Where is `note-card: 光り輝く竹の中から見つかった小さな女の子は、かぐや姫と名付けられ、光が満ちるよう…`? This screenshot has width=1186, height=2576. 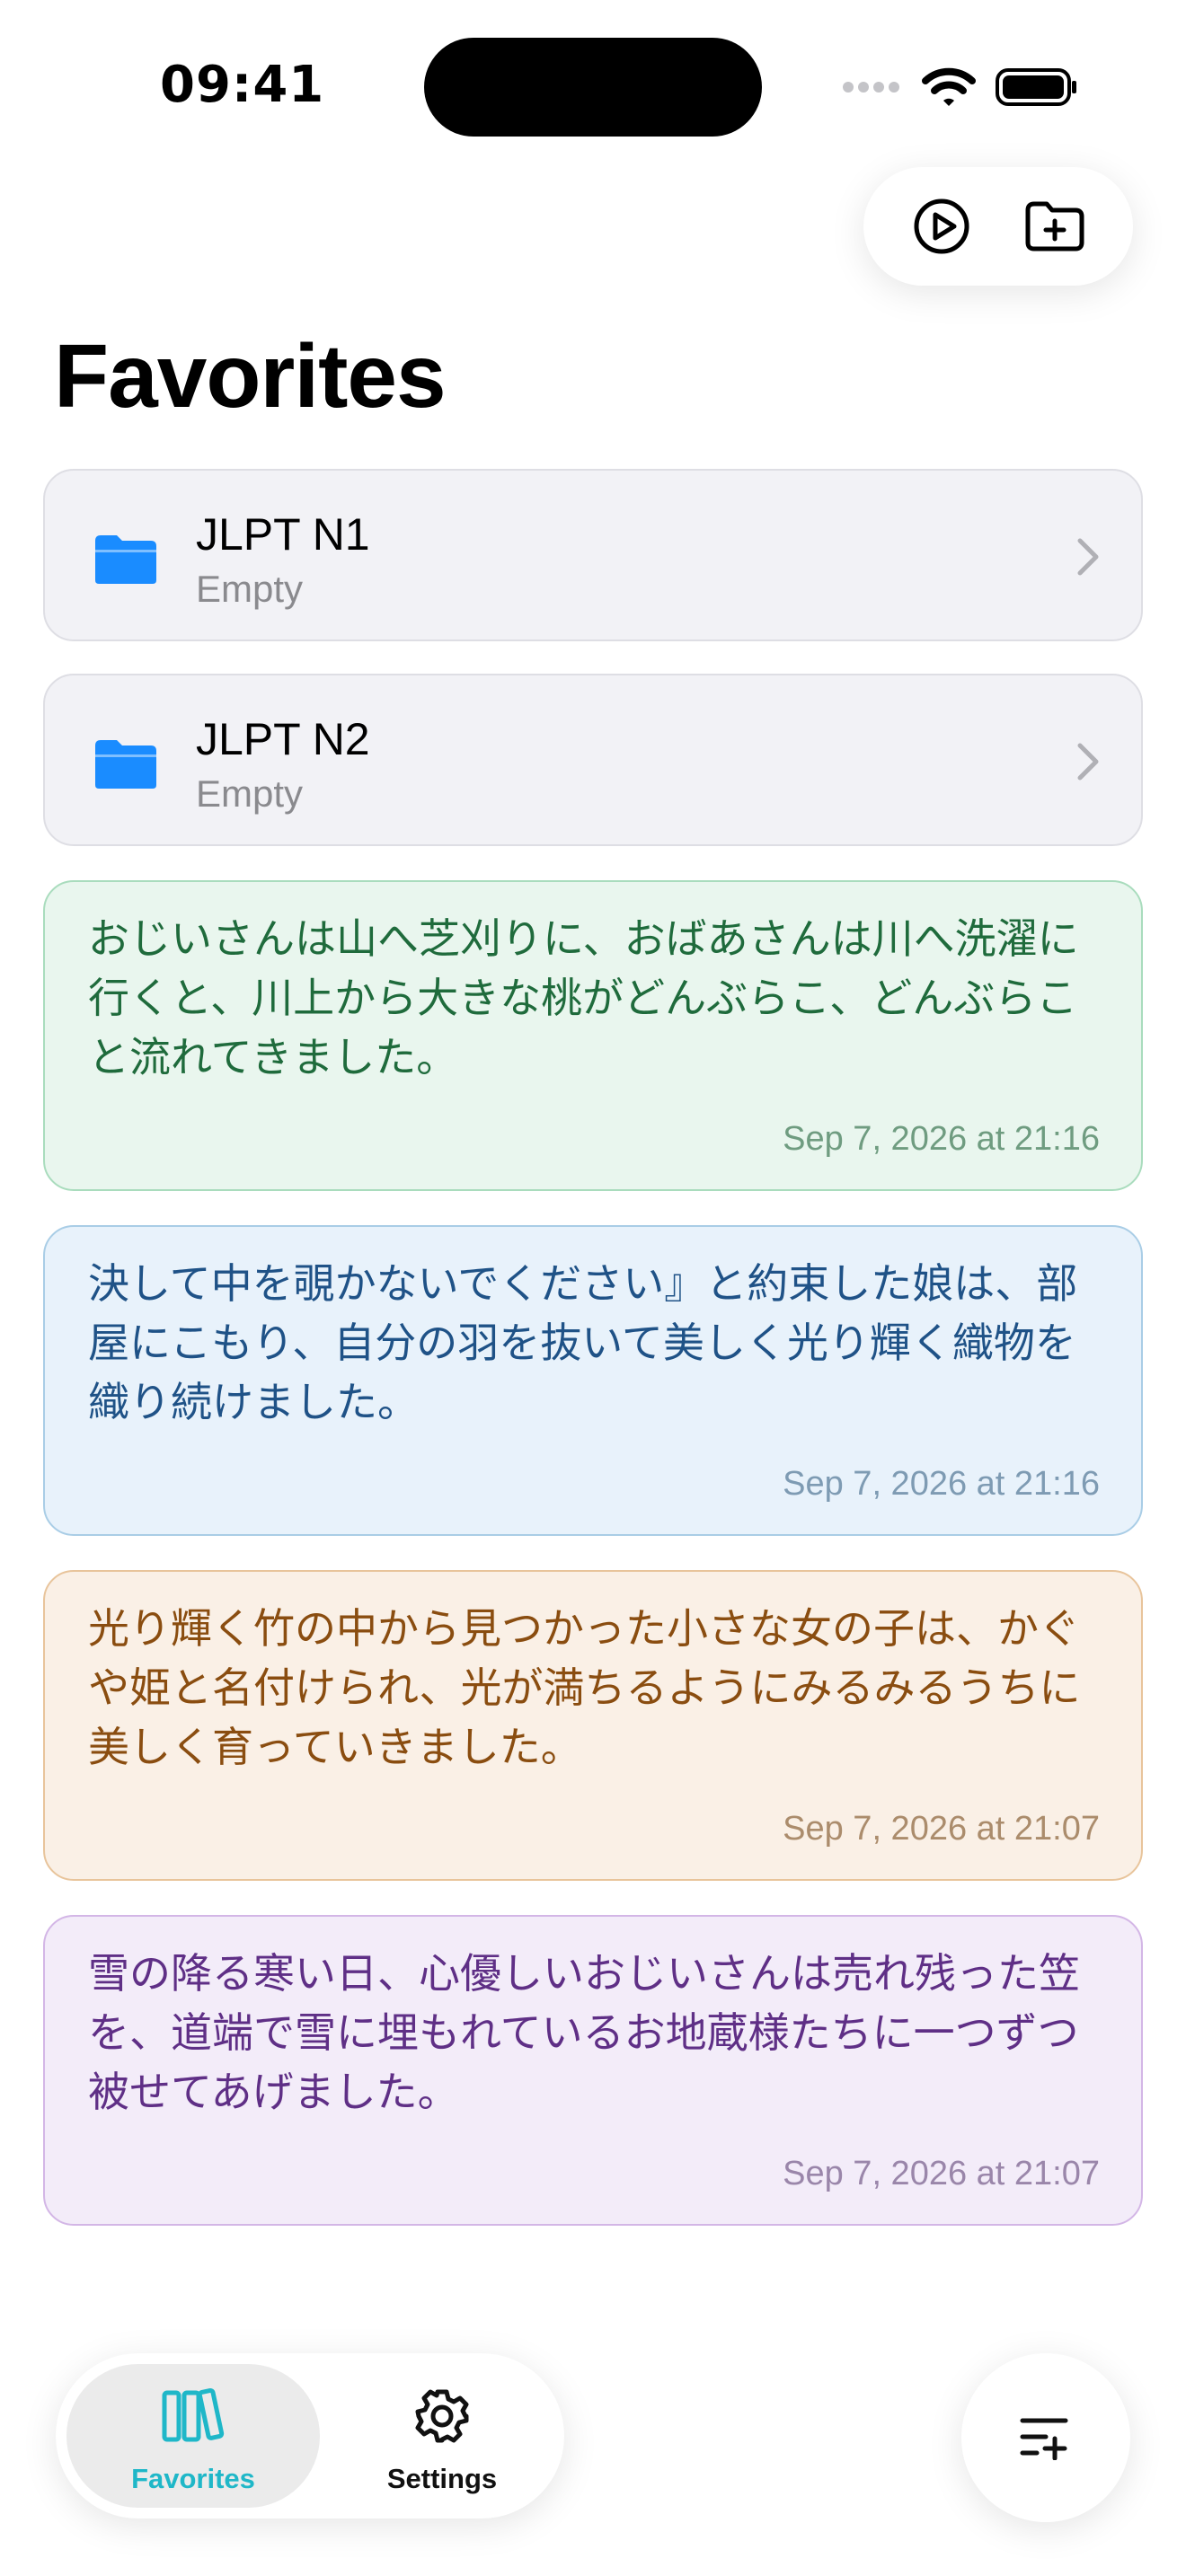
note-card: 光り輝く竹の中から見つかった小さな女の子は、かぐや姫と名付けられ、光が満ちるよう… is located at coordinates (593, 1725).